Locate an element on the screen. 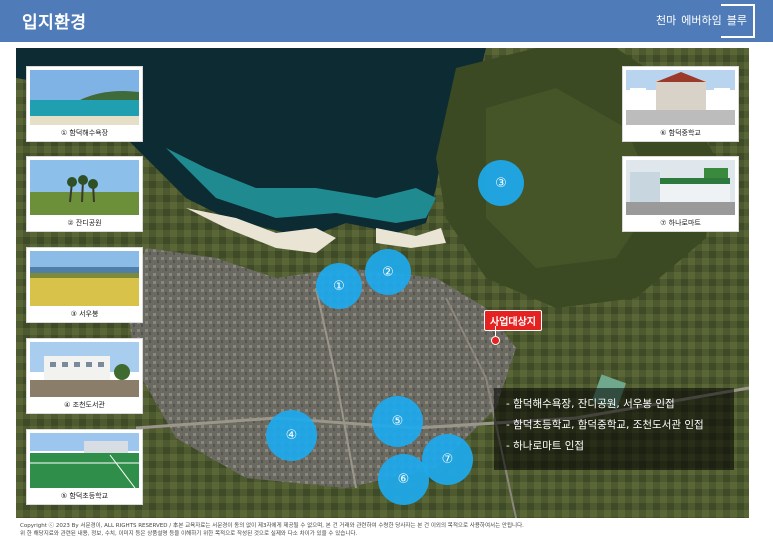 The height and width of the screenshot is (543, 773). project-site-pointer is located at coordinates (495, 331).